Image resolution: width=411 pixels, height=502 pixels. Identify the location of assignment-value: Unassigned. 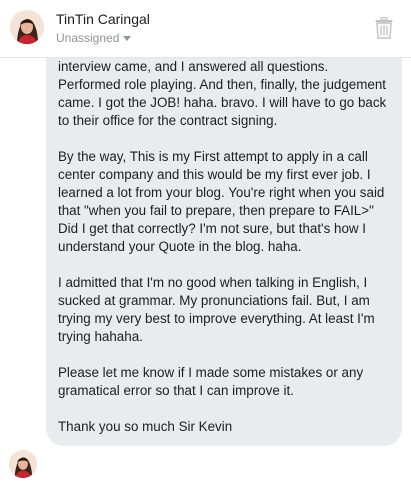
(88, 38).